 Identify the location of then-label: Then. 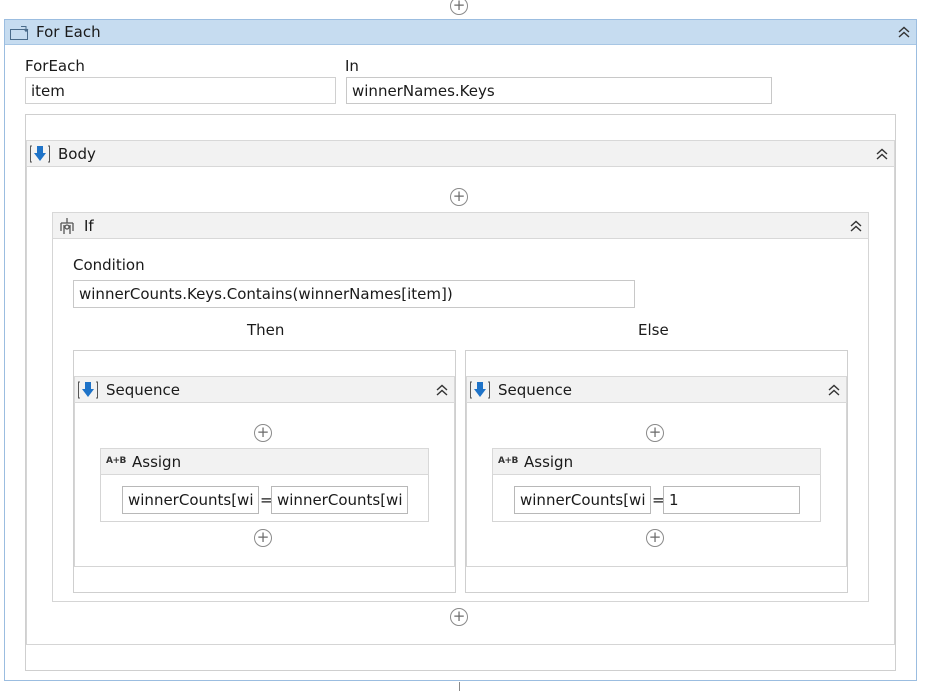
(266, 330).